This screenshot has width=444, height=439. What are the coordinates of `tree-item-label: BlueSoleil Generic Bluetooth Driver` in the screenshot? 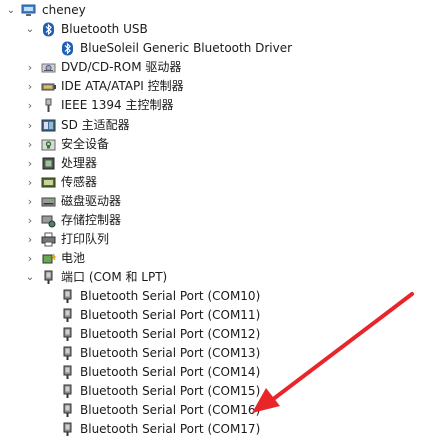 It's located at (186, 48).